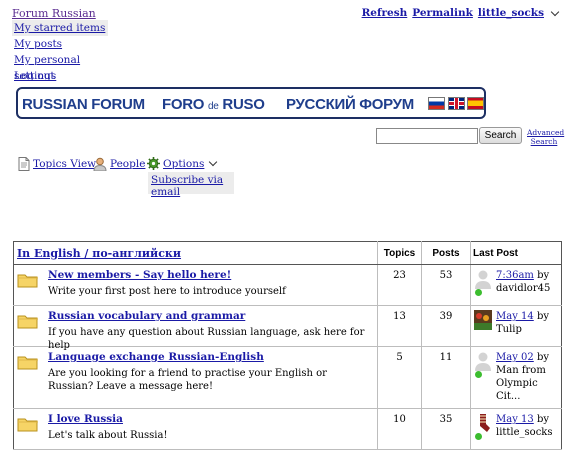 This screenshot has height=450, width=570. I want to click on topics-count: 10, so click(399, 429).